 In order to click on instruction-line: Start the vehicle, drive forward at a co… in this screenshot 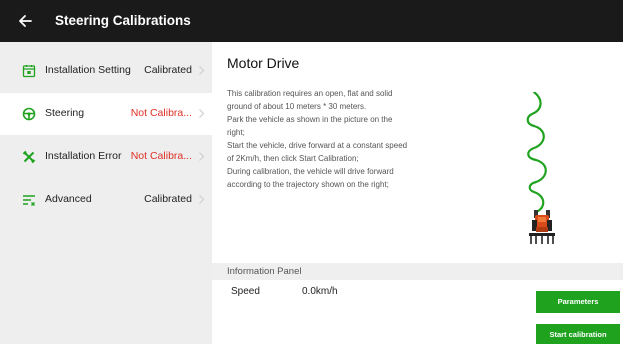, I will do `click(317, 145)`.